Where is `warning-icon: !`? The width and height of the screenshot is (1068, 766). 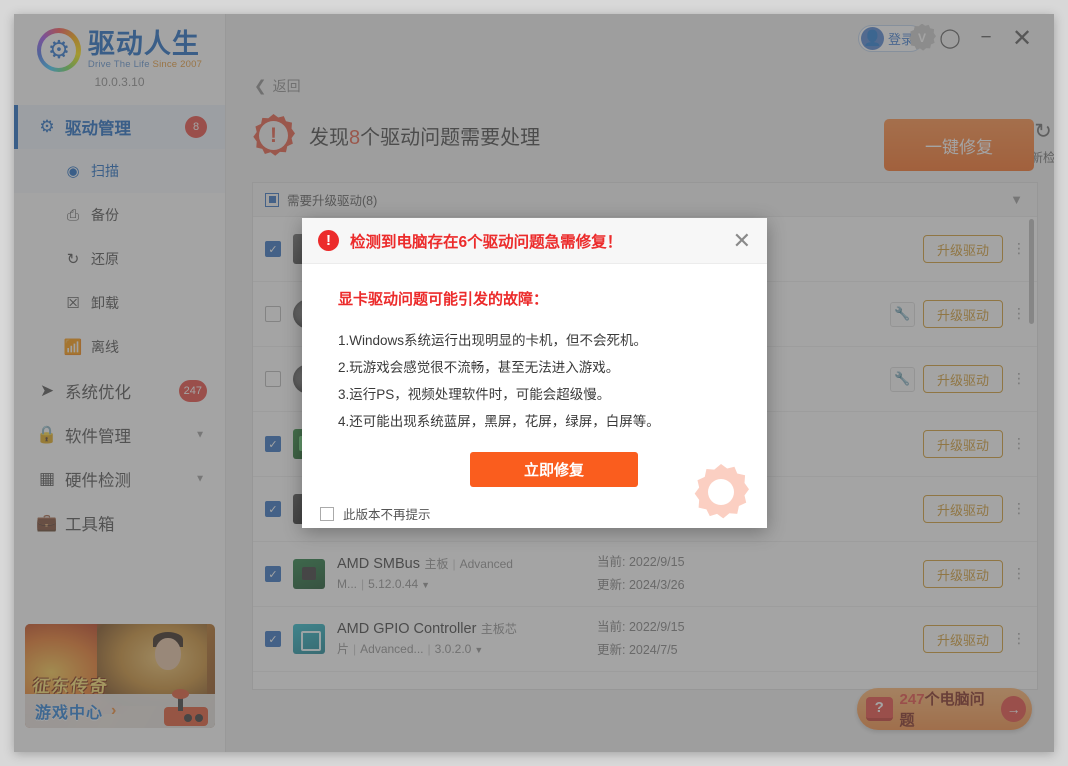
warning-icon: ! is located at coordinates (328, 240).